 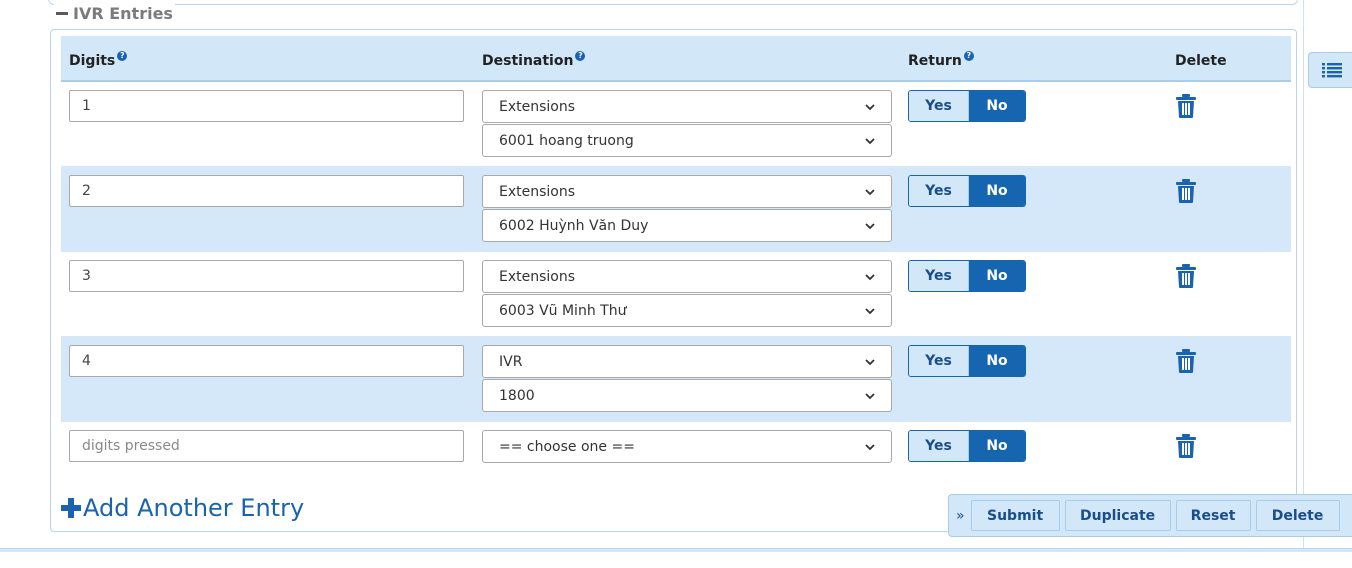 What do you see at coordinates (511, 361) in the screenshot?
I see `destination-type-value: IVR` at bounding box center [511, 361].